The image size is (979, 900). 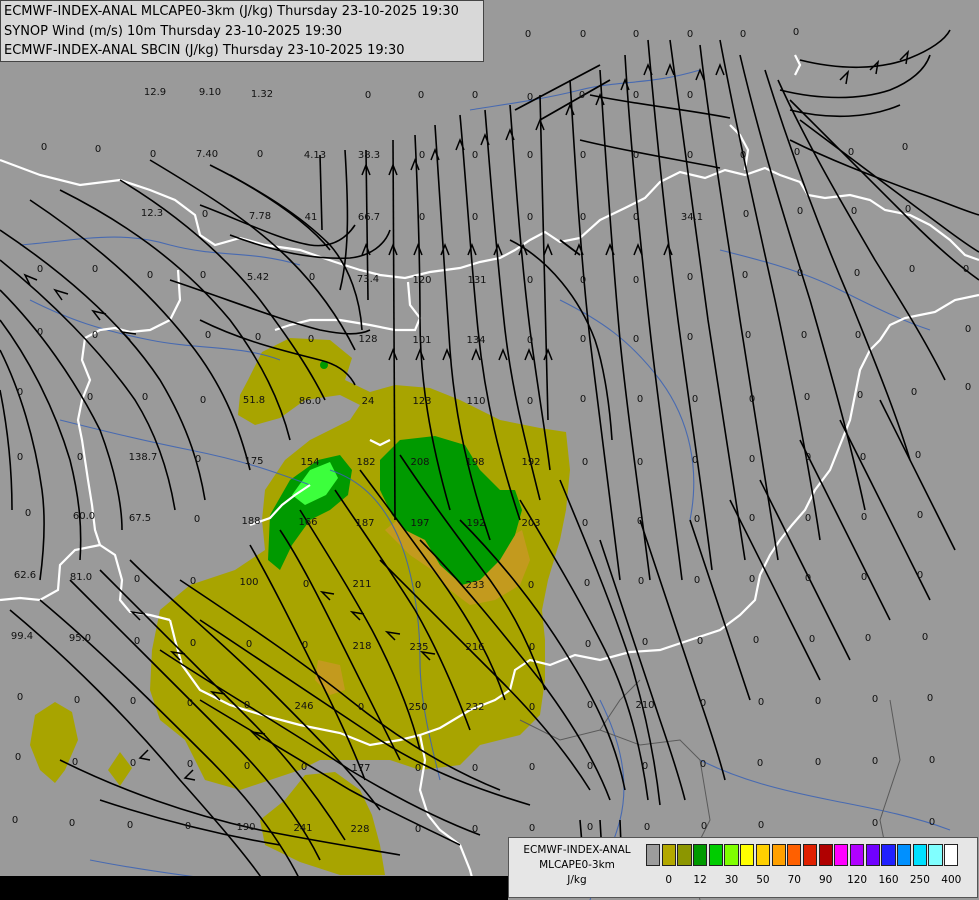 What do you see at coordinates (919, 880) in the screenshot?
I see `legend-tick-label: 250` at bounding box center [919, 880].